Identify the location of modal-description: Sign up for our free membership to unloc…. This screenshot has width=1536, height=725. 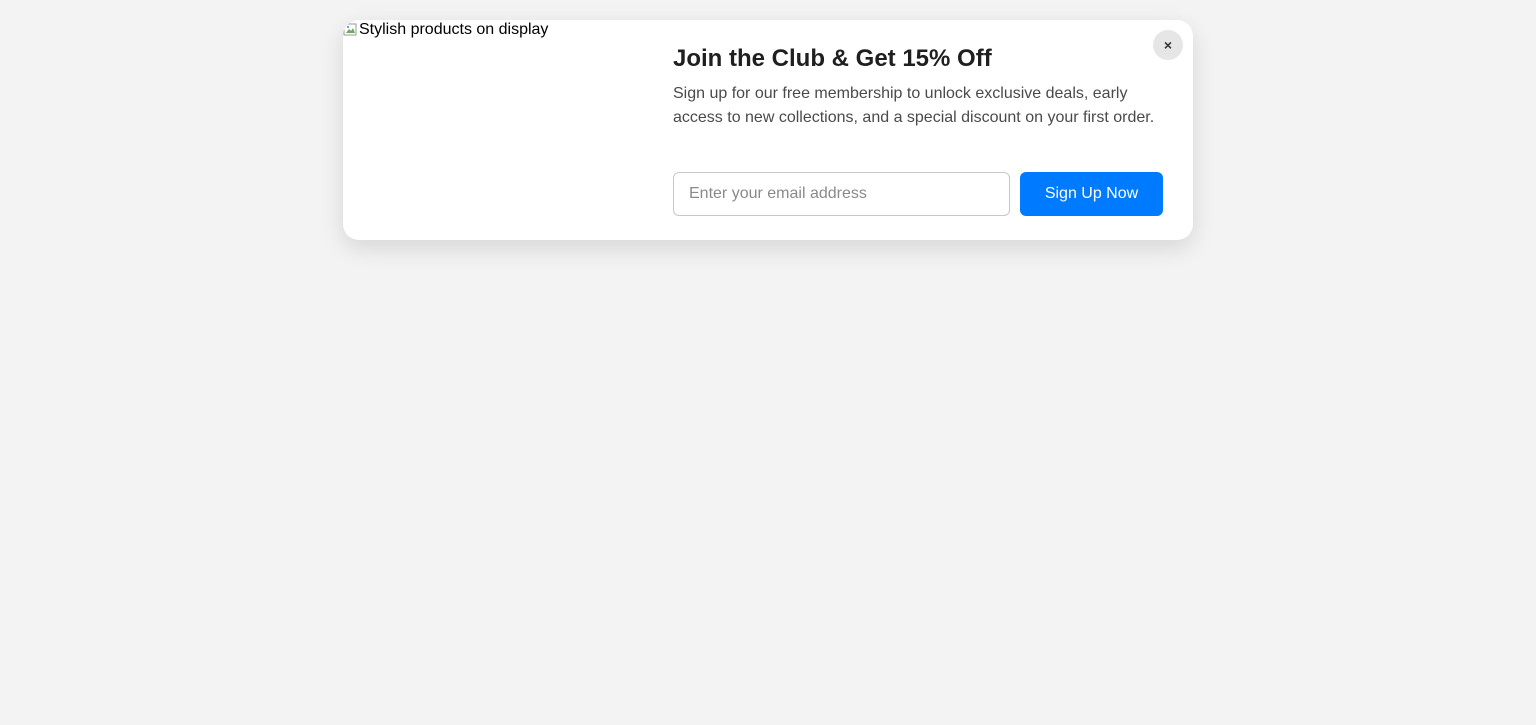
(914, 105).